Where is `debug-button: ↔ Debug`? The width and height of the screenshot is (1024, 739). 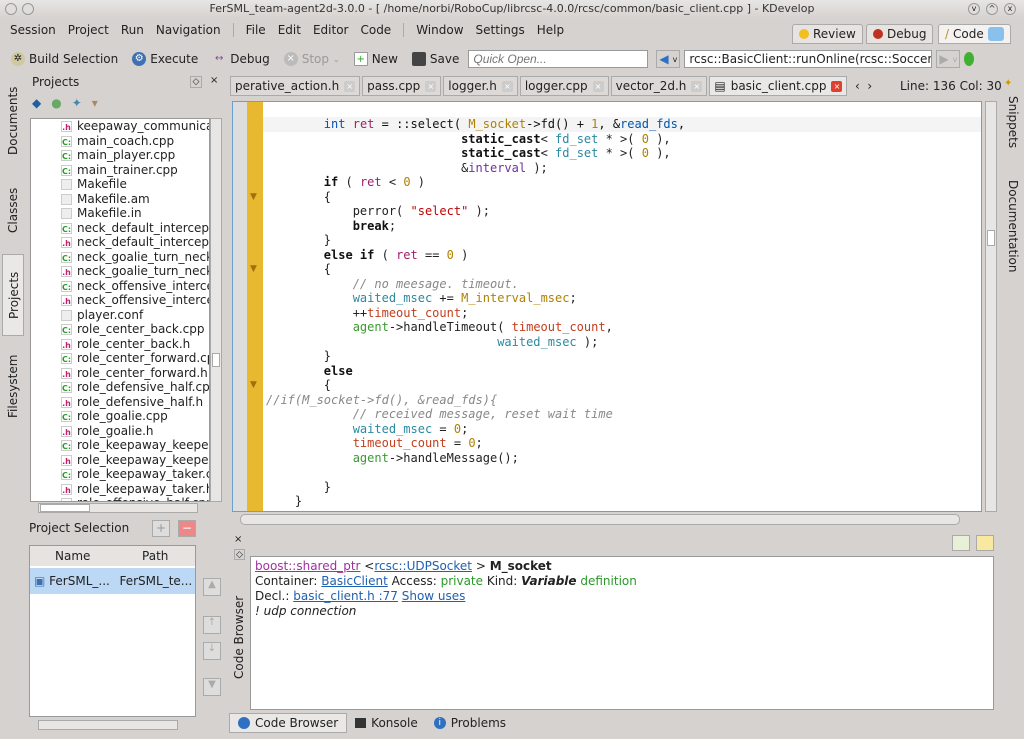 debug-button: ↔ Debug is located at coordinates (240, 59).